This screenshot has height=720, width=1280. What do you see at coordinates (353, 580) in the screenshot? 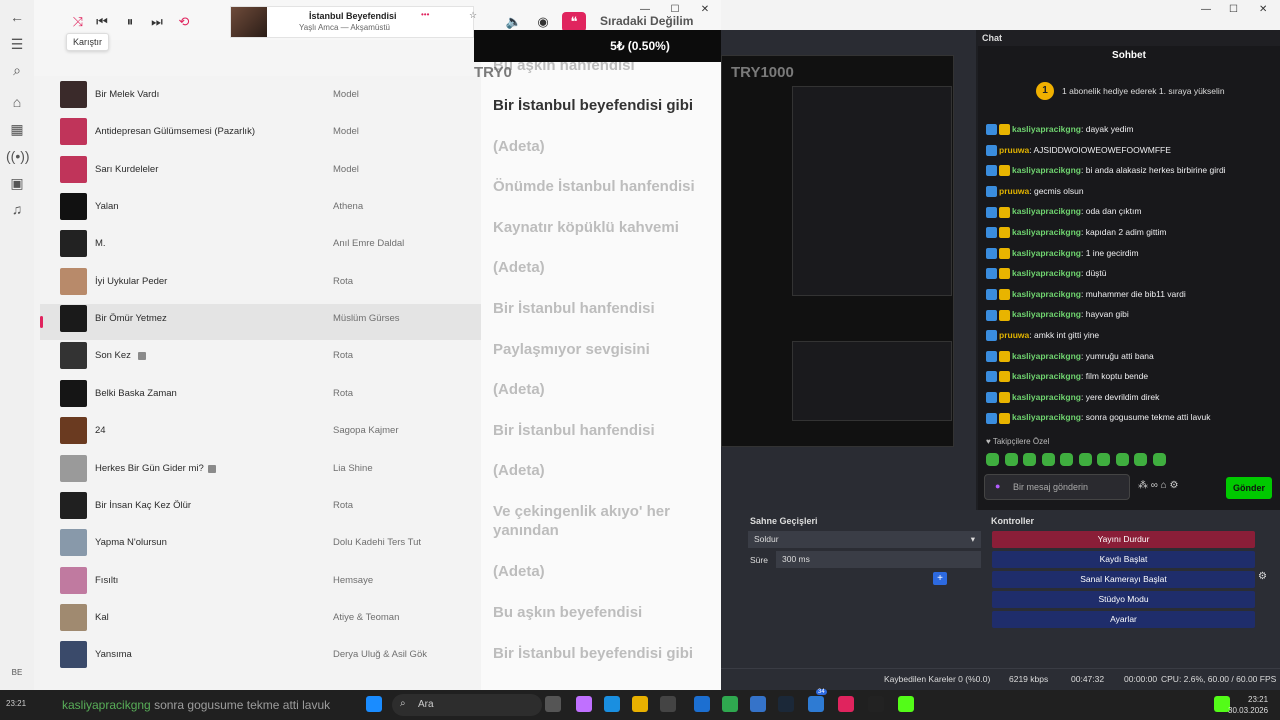
I see `track-artist: Hemsaye` at bounding box center [353, 580].